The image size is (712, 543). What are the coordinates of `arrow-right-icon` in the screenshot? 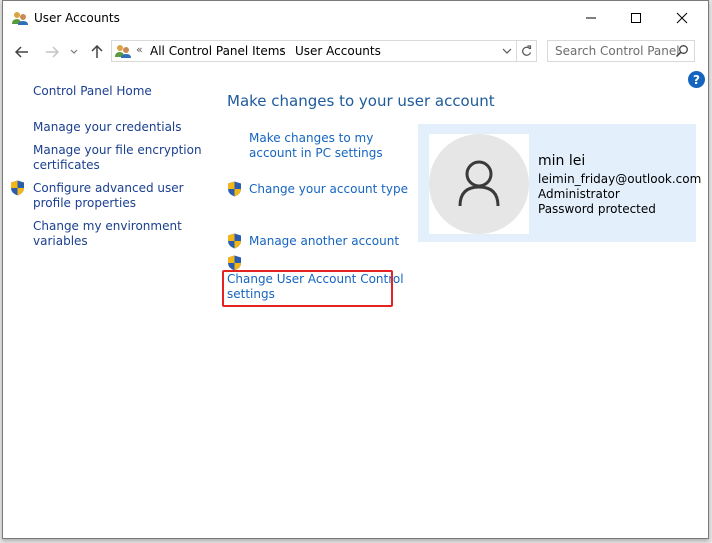 It's located at (52, 52).